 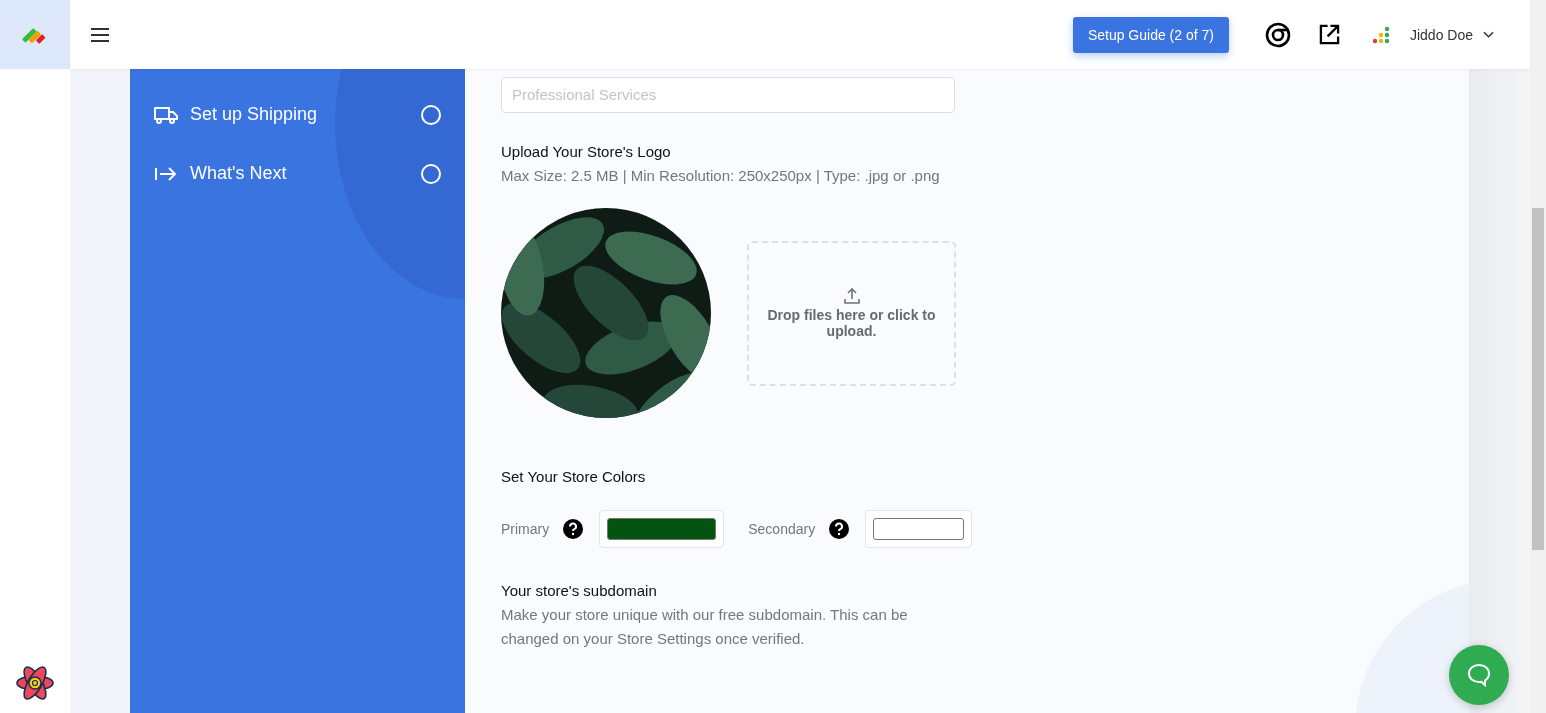 I want to click on section-title: Your store's subdomain, so click(x=579, y=590).